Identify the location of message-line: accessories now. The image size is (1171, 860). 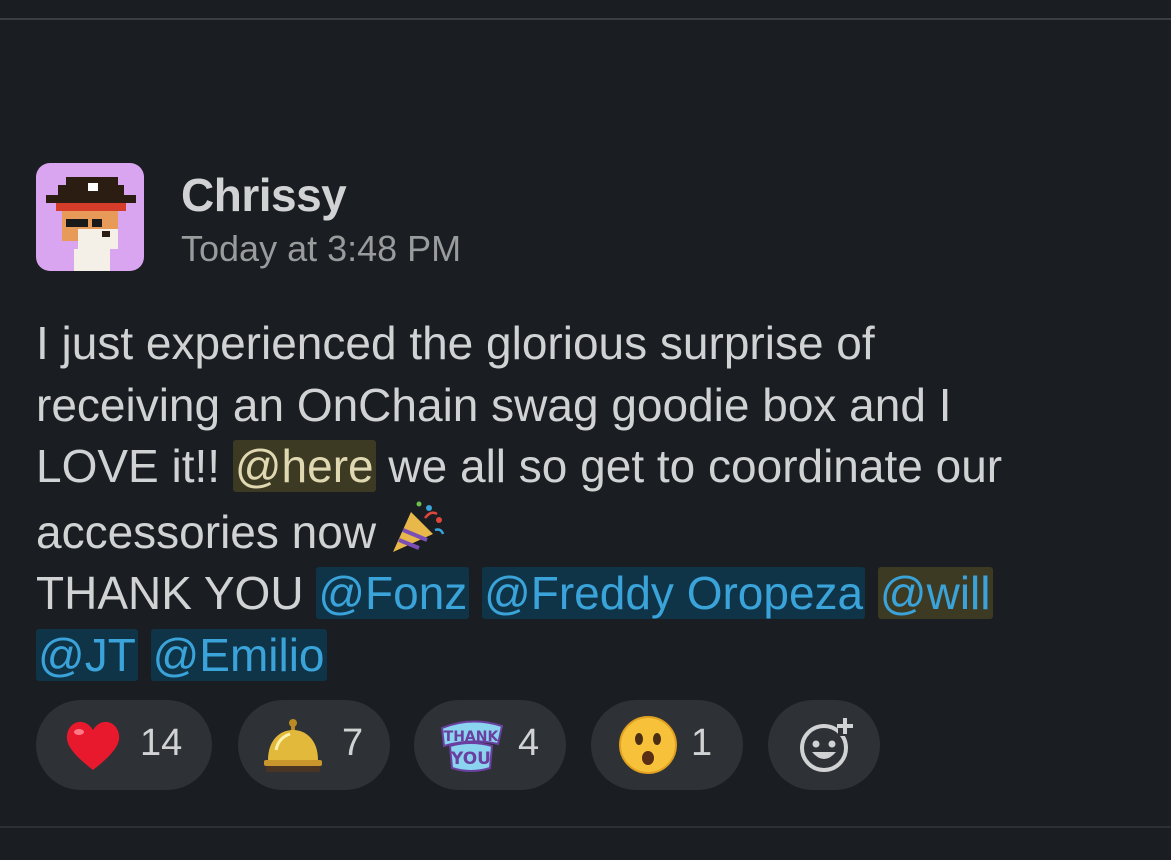
(591, 531).